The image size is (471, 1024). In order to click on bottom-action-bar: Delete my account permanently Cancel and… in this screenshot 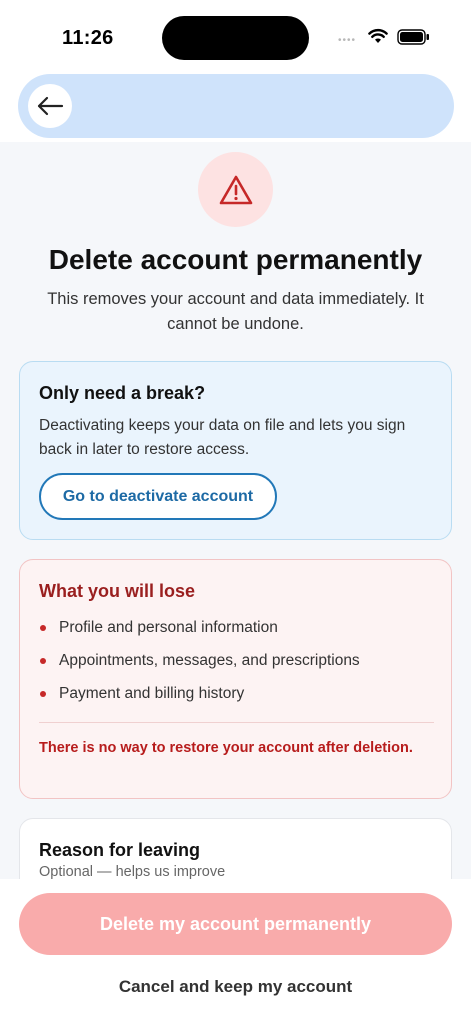, I will do `click(235, 951)`.